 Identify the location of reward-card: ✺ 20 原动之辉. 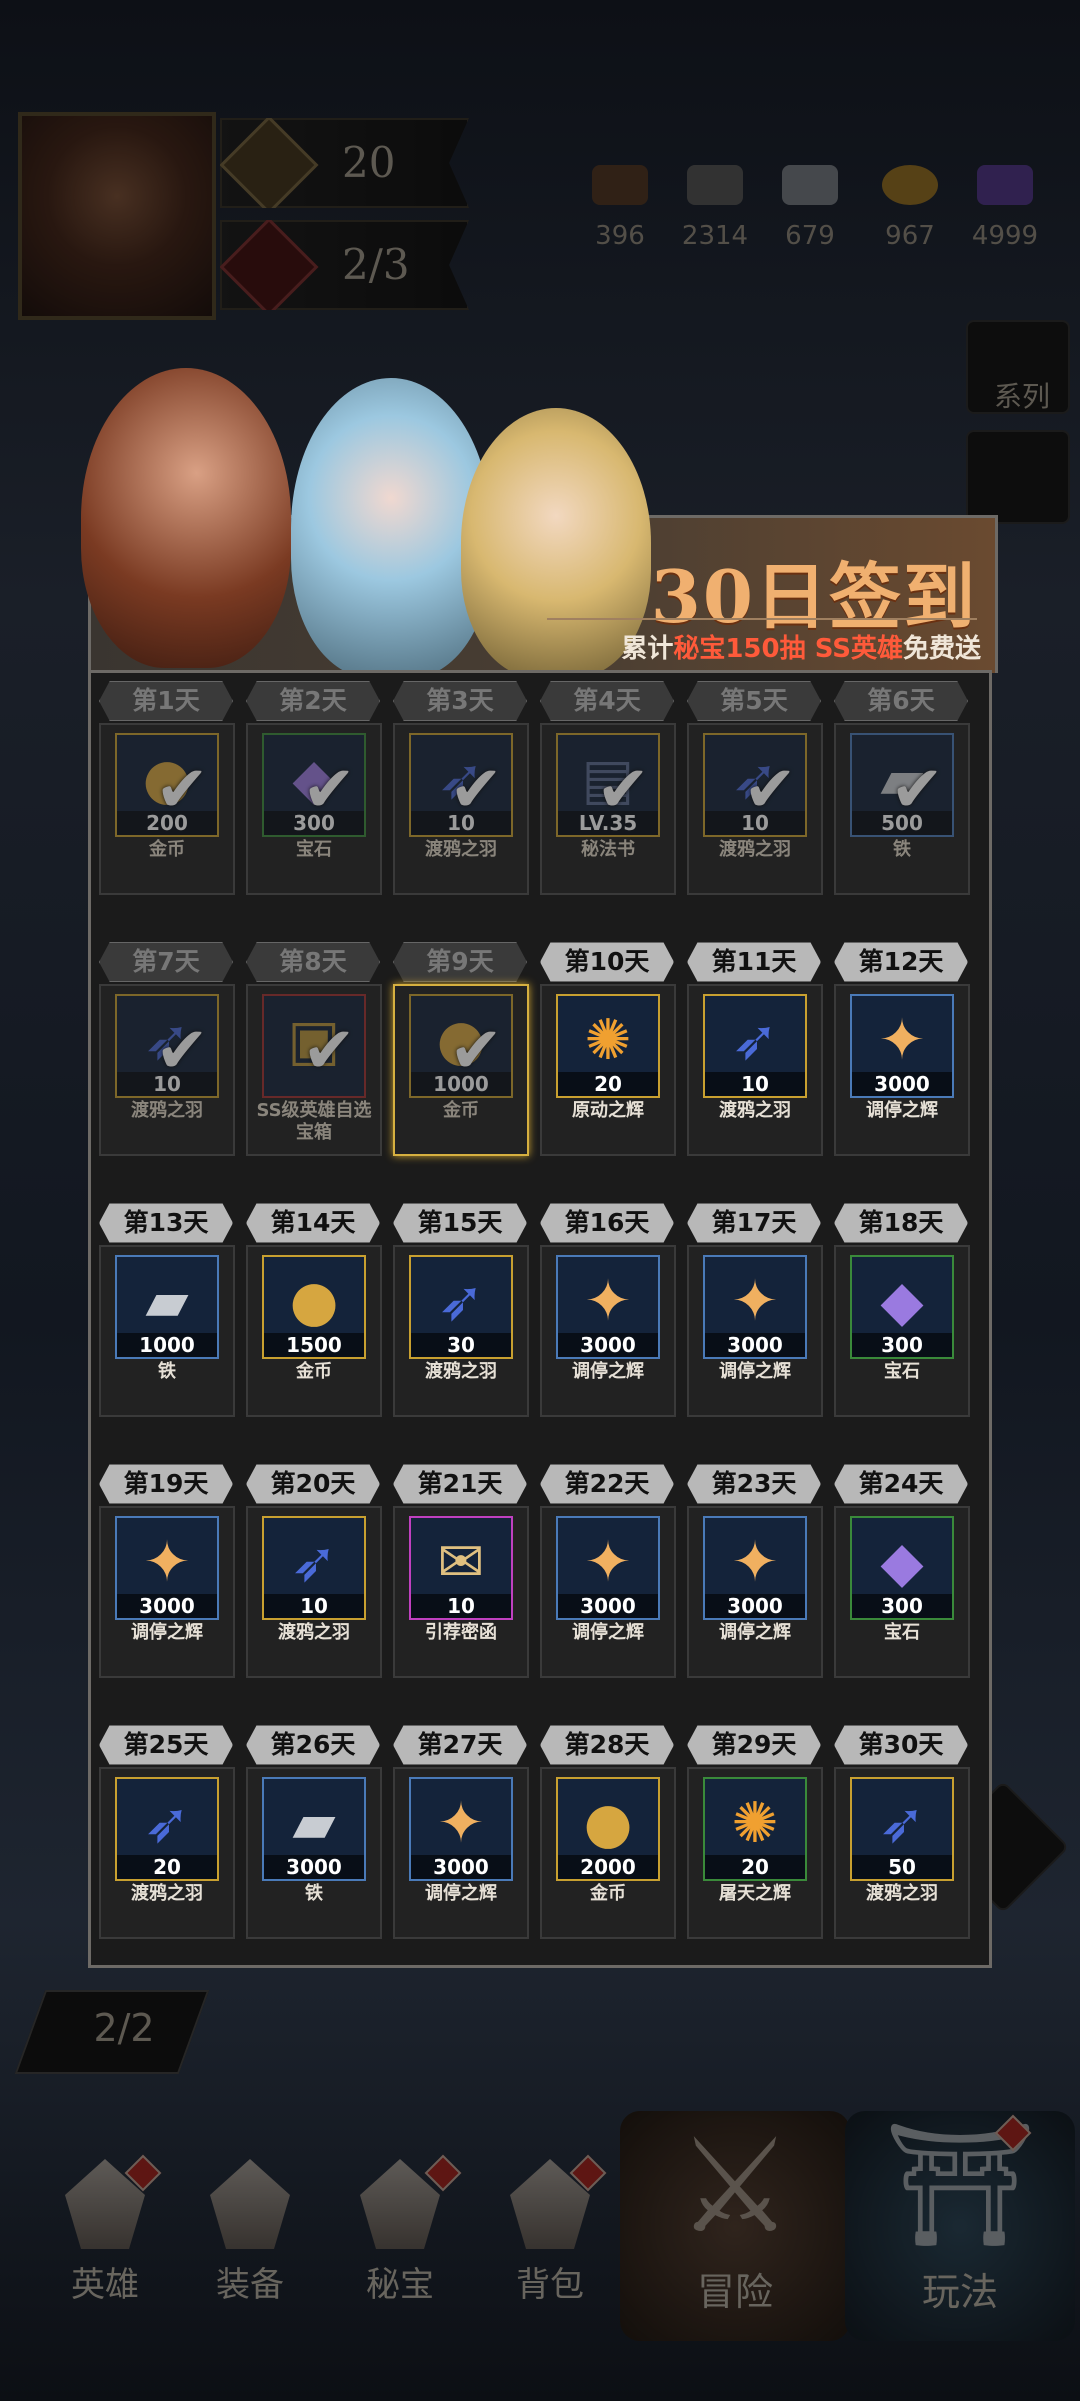
(608, 1070).